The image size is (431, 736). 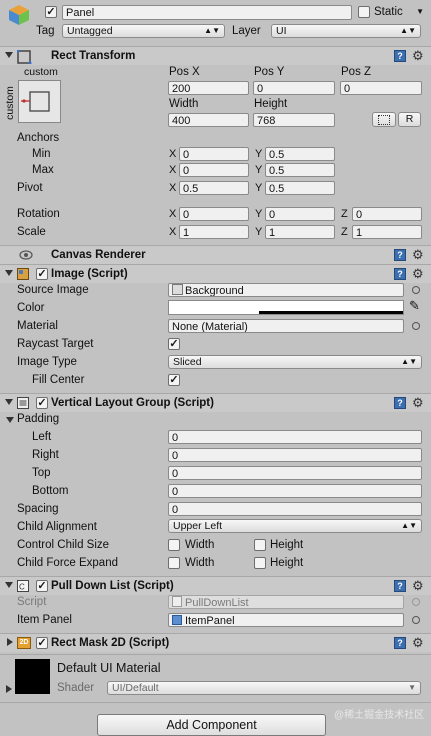 What do you see at coordinates (416, 290) in the screenshot?
I see `source-image-picker-icon` at bounding box center [416, 290].